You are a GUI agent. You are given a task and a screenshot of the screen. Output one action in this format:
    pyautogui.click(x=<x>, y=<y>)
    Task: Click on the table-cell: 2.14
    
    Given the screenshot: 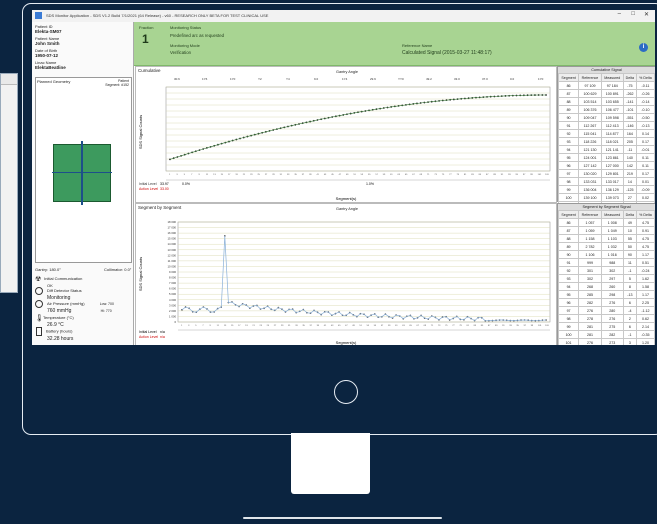 What is the action you would take?
    pyautogui.click(x=645, y=326)
    